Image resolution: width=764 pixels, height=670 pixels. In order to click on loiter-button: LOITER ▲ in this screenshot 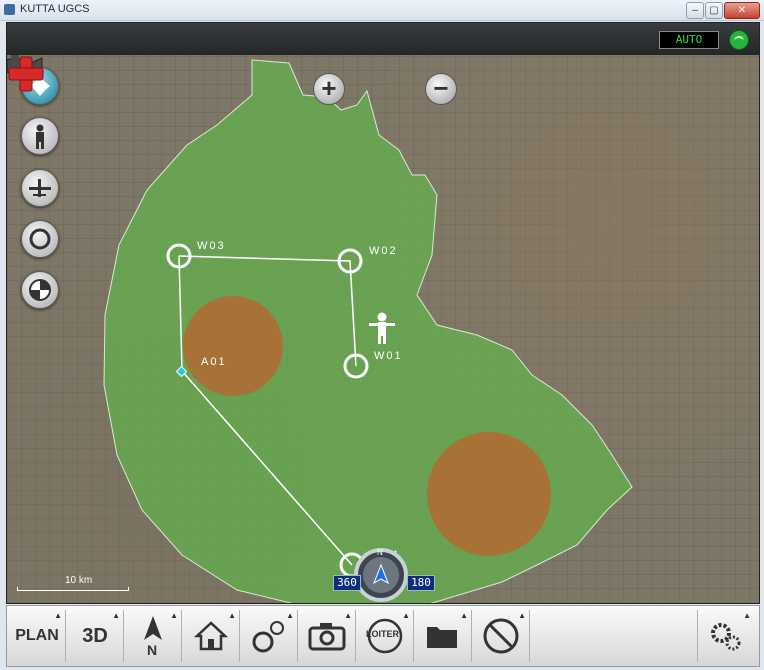, I will do `click(385, 636)`.